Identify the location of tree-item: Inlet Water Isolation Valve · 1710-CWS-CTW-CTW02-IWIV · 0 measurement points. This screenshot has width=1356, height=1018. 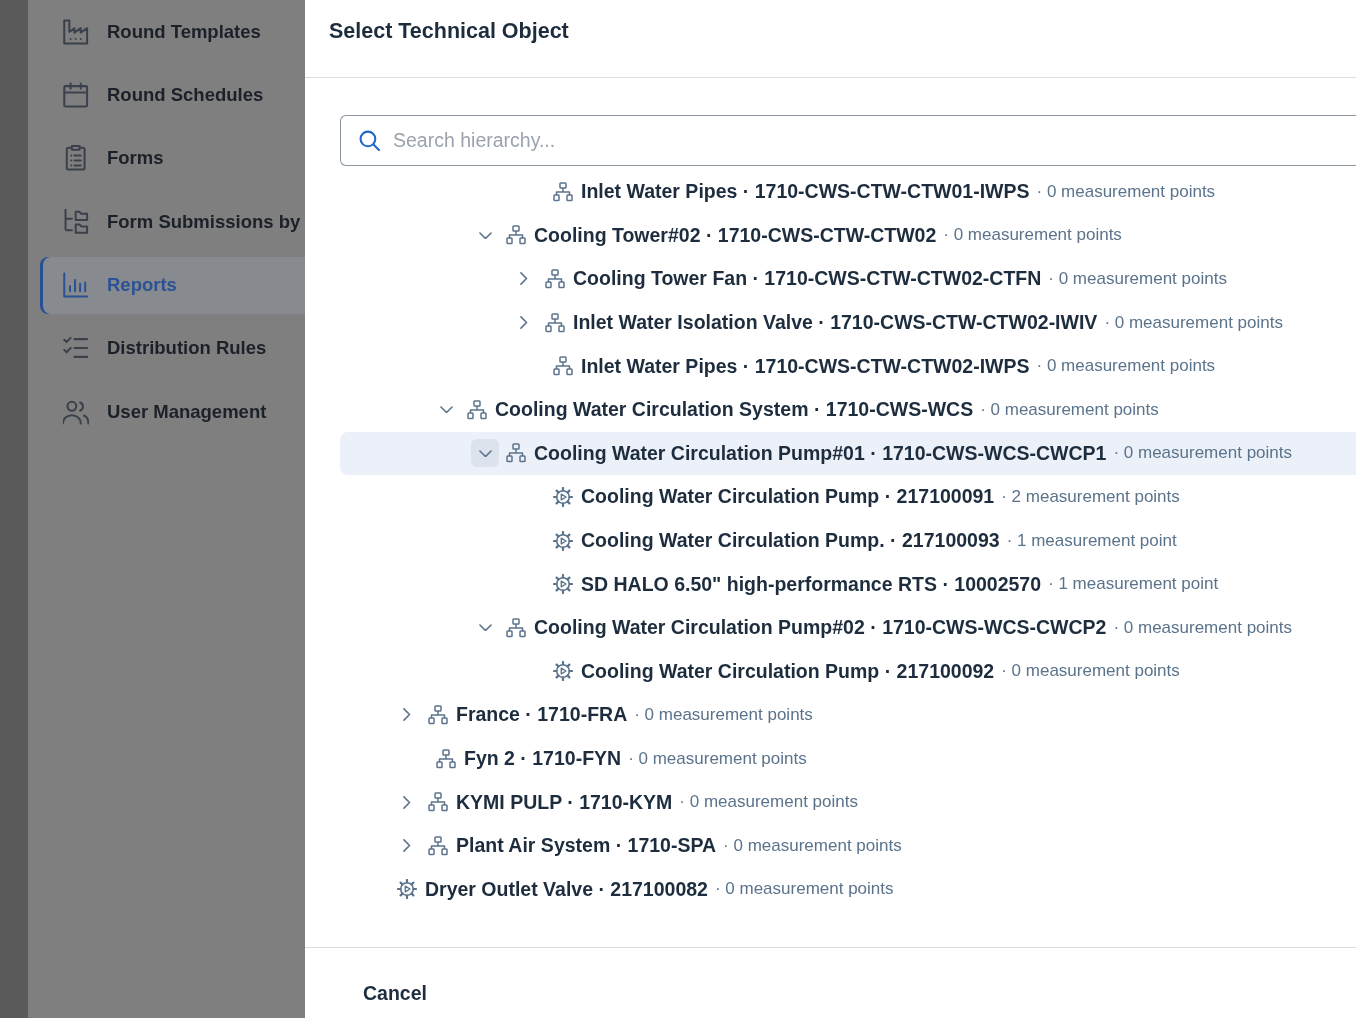
(848, 322).